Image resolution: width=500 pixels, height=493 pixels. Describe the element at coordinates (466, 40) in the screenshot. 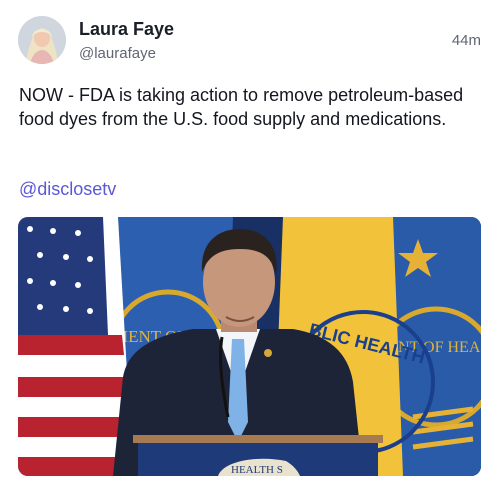

I see `post-timestamp: 44m` at that location.